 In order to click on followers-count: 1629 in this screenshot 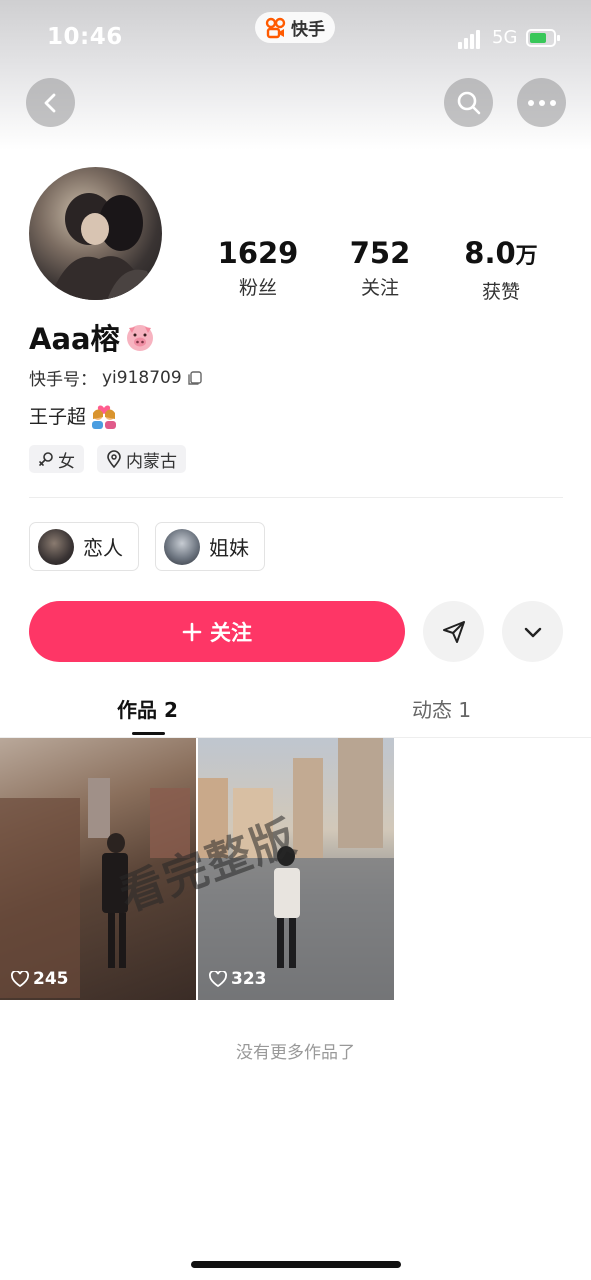, I will do `click(258, 253)`.